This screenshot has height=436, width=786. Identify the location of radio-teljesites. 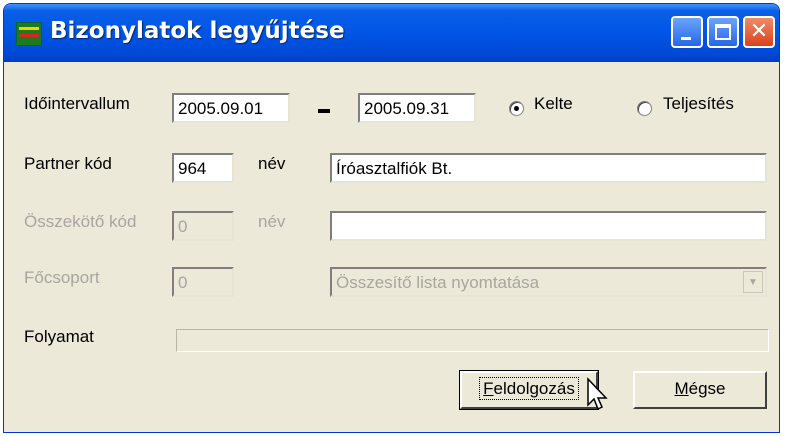
(644, 108).